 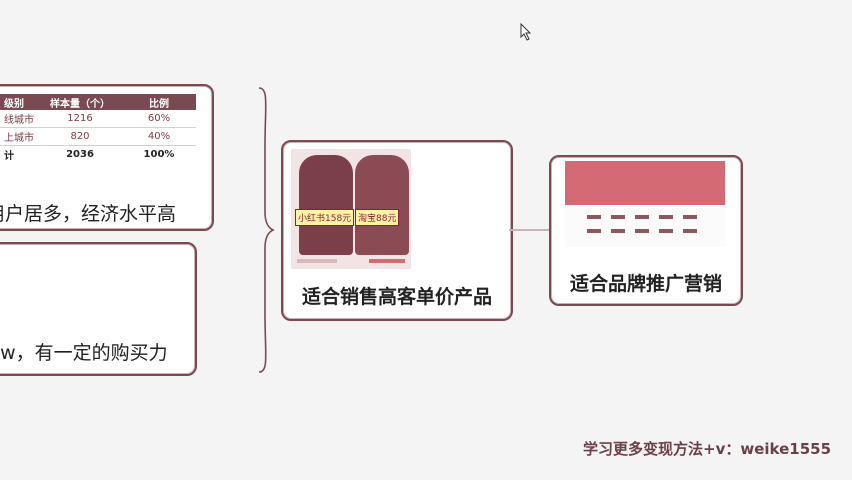 I want to click on left-top-caption: 用户居多，经济水平高, so click(x=88, y=214).